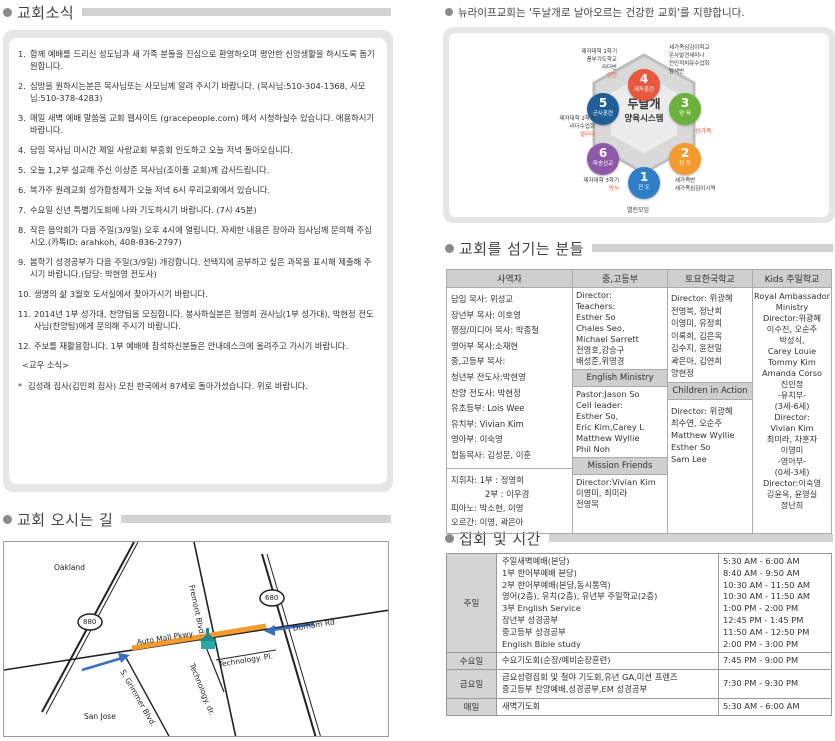 The width and height of the screenshot is (835, 741). Describe the element at coordinates (620, 466) in the screenshot. I see `mission-friends-head: Mission Friends` at that location.